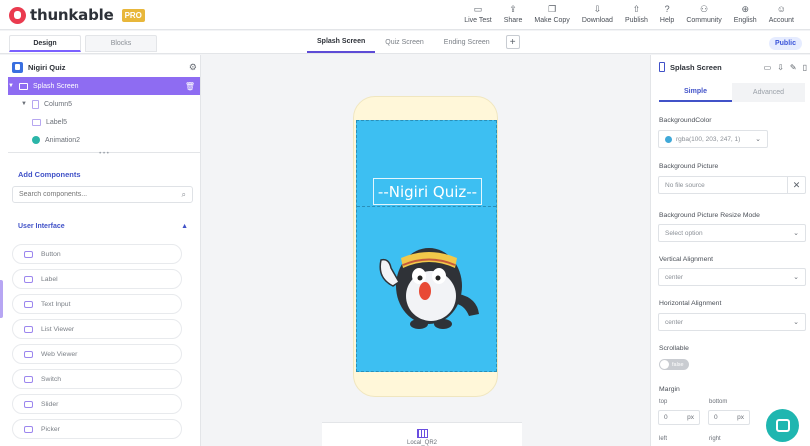 The image size is (810, 446). I want to click on settings-gear-icon: ⚙, so click(193, 67).